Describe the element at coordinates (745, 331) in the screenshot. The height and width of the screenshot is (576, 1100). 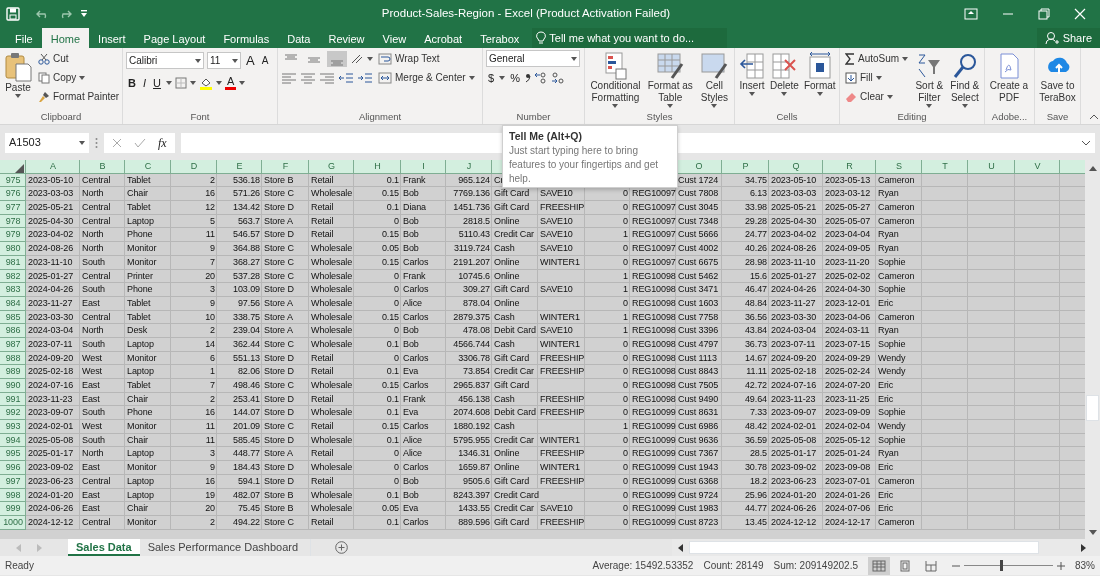
I see `table-cell: 43.84` at that location.